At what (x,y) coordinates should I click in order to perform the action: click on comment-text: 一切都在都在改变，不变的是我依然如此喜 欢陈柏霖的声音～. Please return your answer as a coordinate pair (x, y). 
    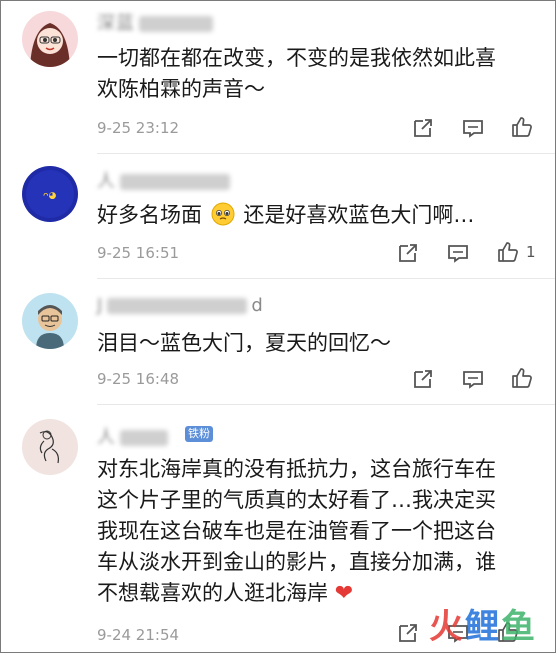
    Looking at the image, I should click on (317, 74).